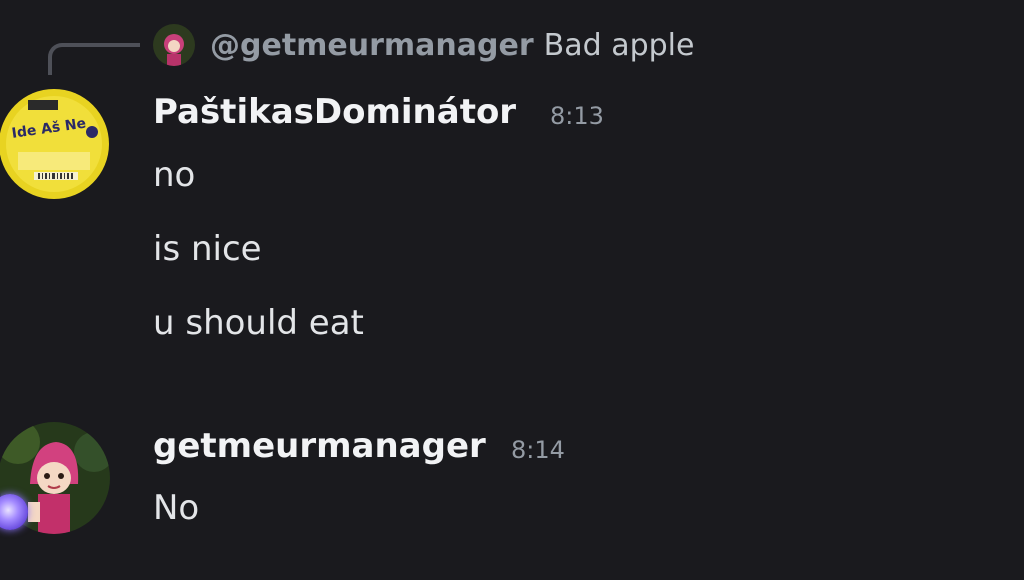  I want to click on pate-can-icon: Ide Aš Ne, so click(55, 144).